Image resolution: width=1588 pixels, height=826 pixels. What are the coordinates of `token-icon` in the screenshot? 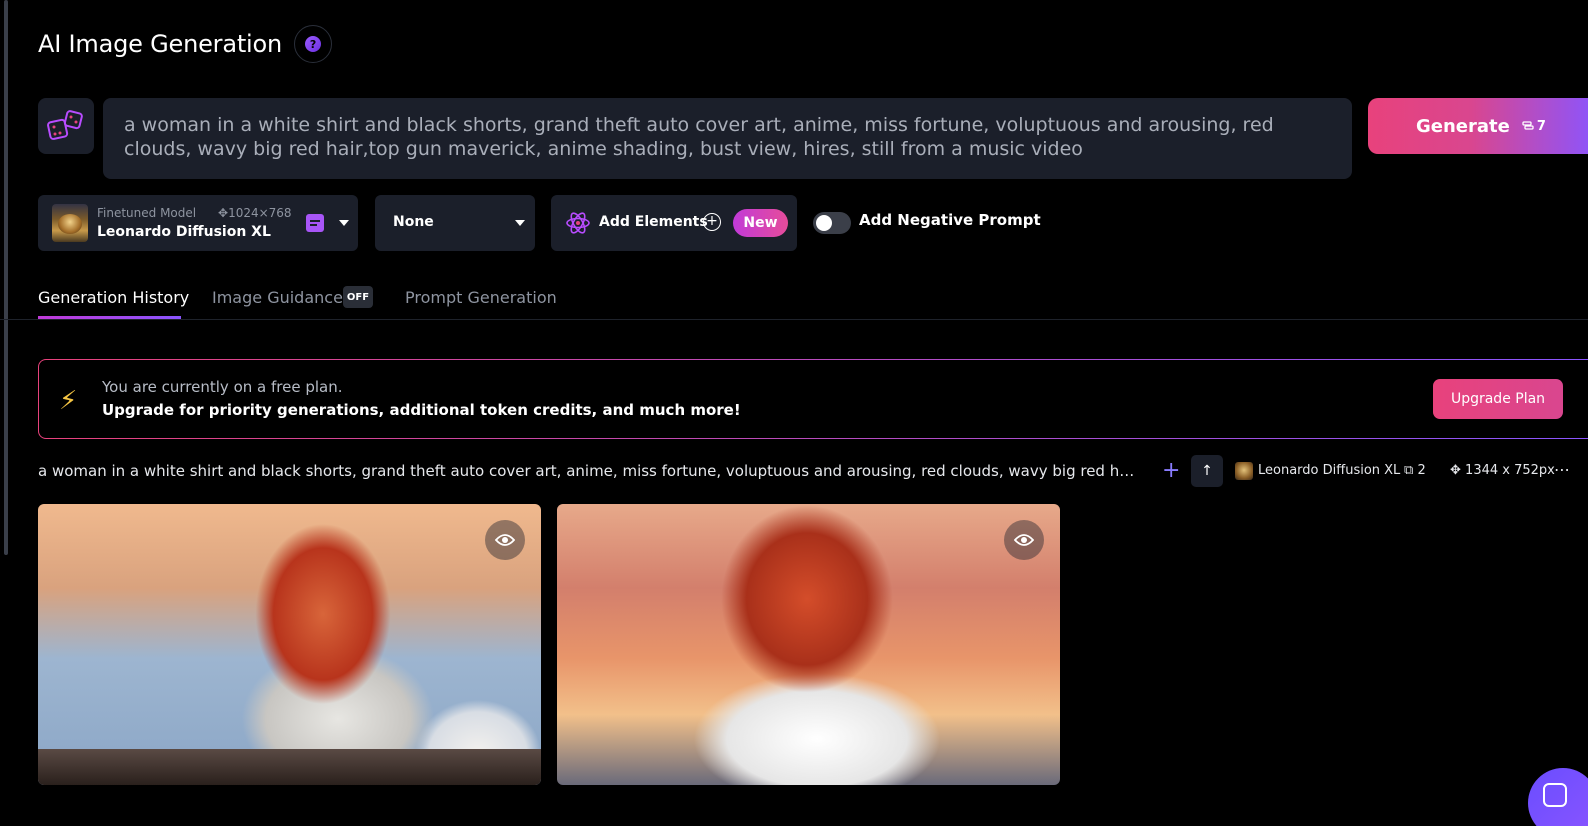 It's located at (1528, 125).